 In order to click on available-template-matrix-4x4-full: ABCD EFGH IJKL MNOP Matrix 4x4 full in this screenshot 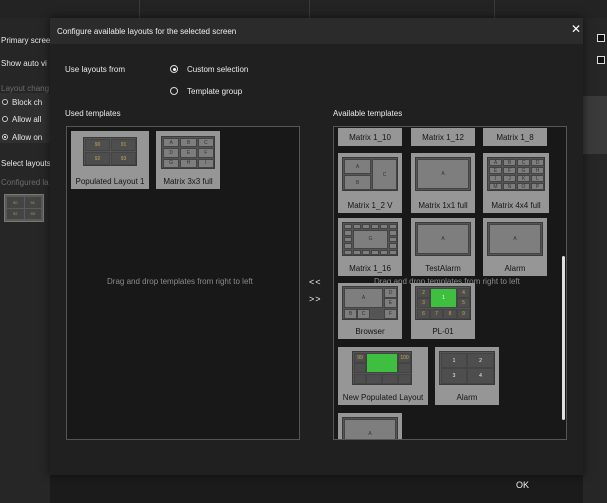, I will do `click(516, 183)`.